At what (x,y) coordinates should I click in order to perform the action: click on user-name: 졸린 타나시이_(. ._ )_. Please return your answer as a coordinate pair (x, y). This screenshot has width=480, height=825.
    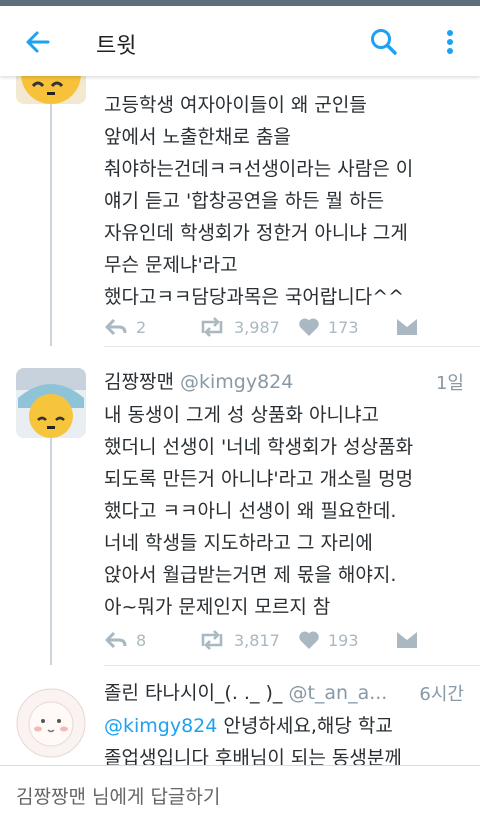
    Looking at the image, I should click on (193, 693).